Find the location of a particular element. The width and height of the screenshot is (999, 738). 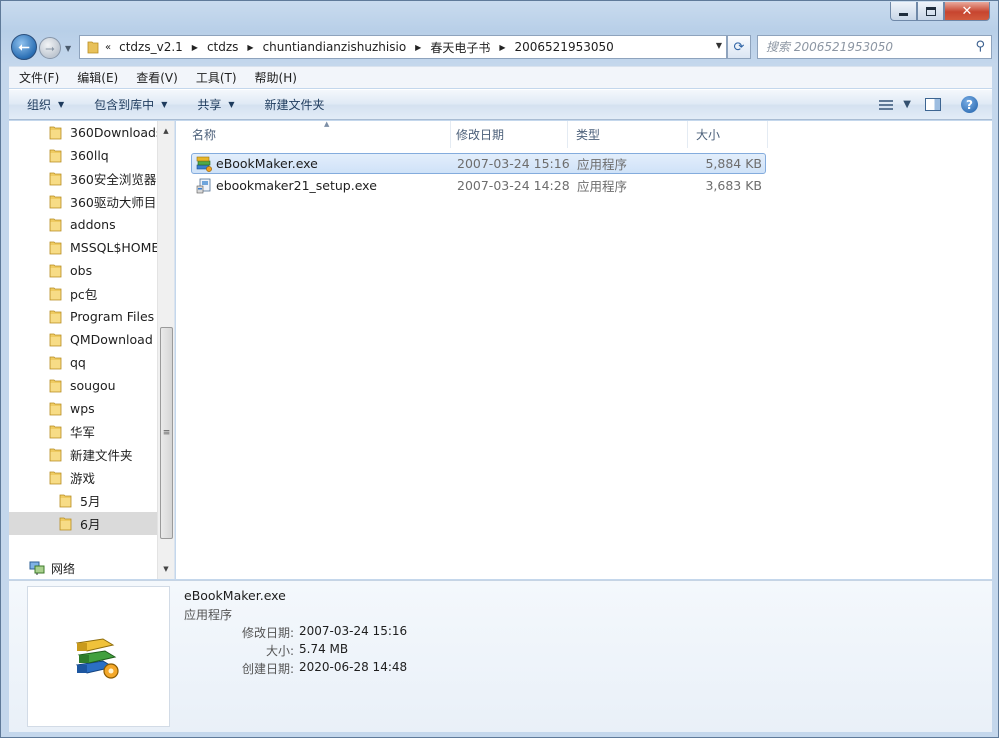

address-dropdown-icon: ▼ is located at coordinates (719, 45).